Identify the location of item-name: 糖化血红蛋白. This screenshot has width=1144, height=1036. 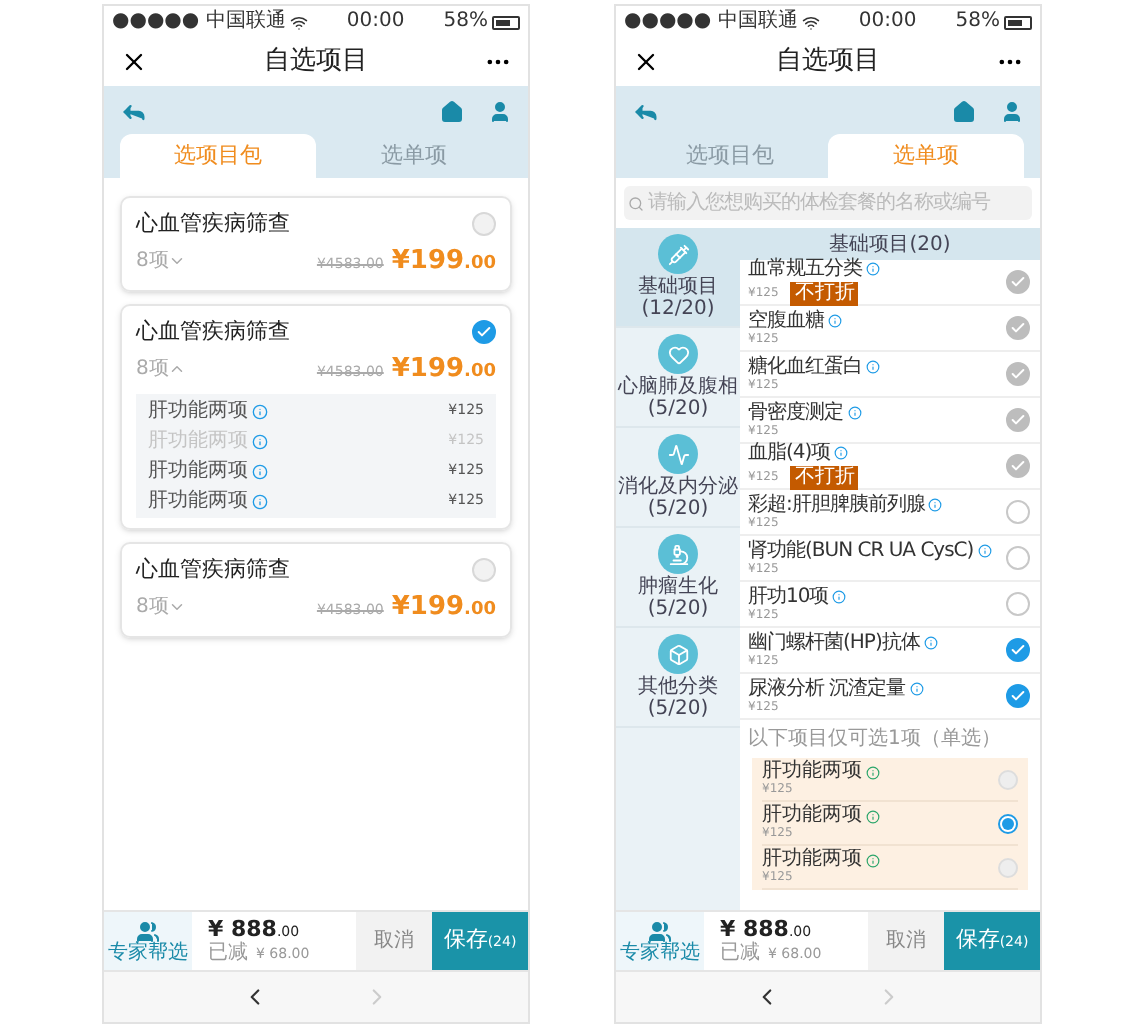
(805, 367).